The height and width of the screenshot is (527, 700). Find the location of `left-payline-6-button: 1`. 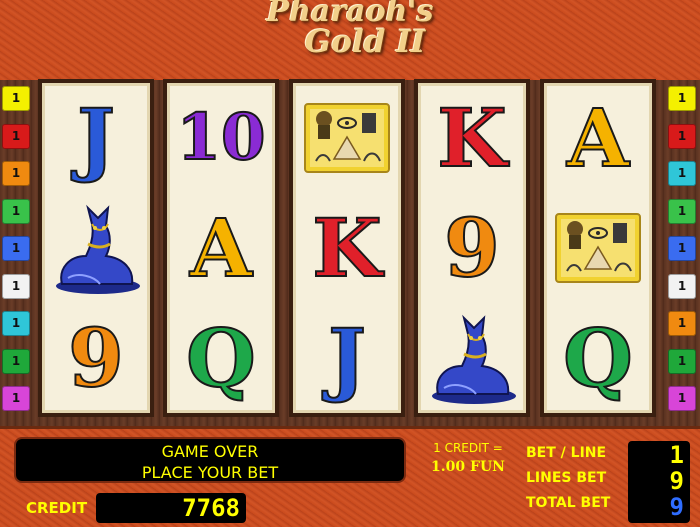

left-payline-6-button: 1 is located at coordinates (16, 286).